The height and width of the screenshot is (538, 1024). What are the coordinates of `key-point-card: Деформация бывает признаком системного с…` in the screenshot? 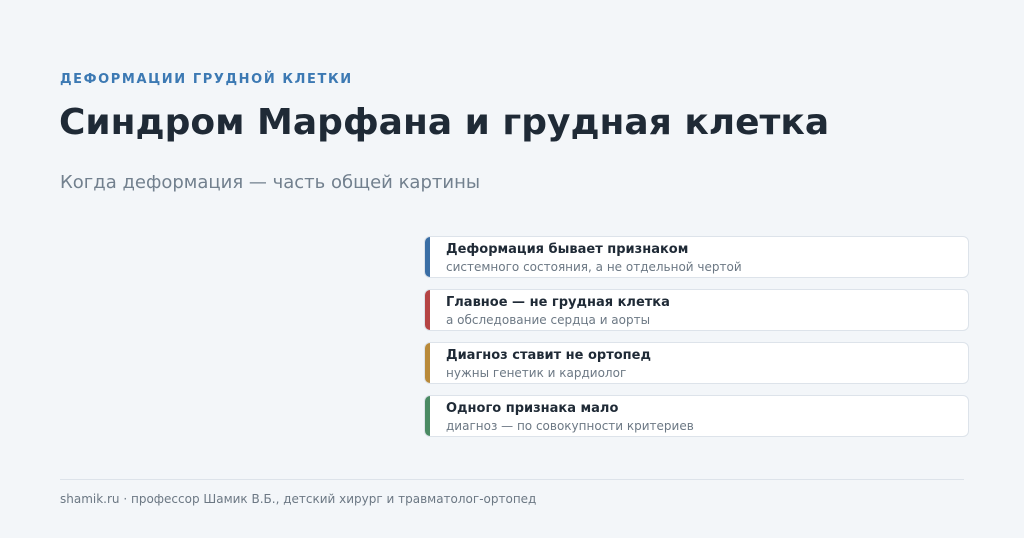 It's located at (696, 257).